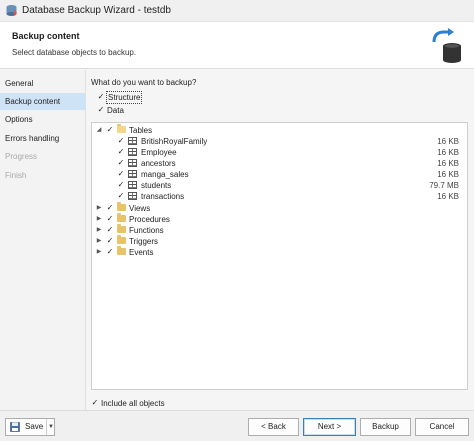 The height and width of the screenshot is (441, 474). Describe the element at coordinates (446, 45) in the screenshot. I see `database-backup-icon` at that location.